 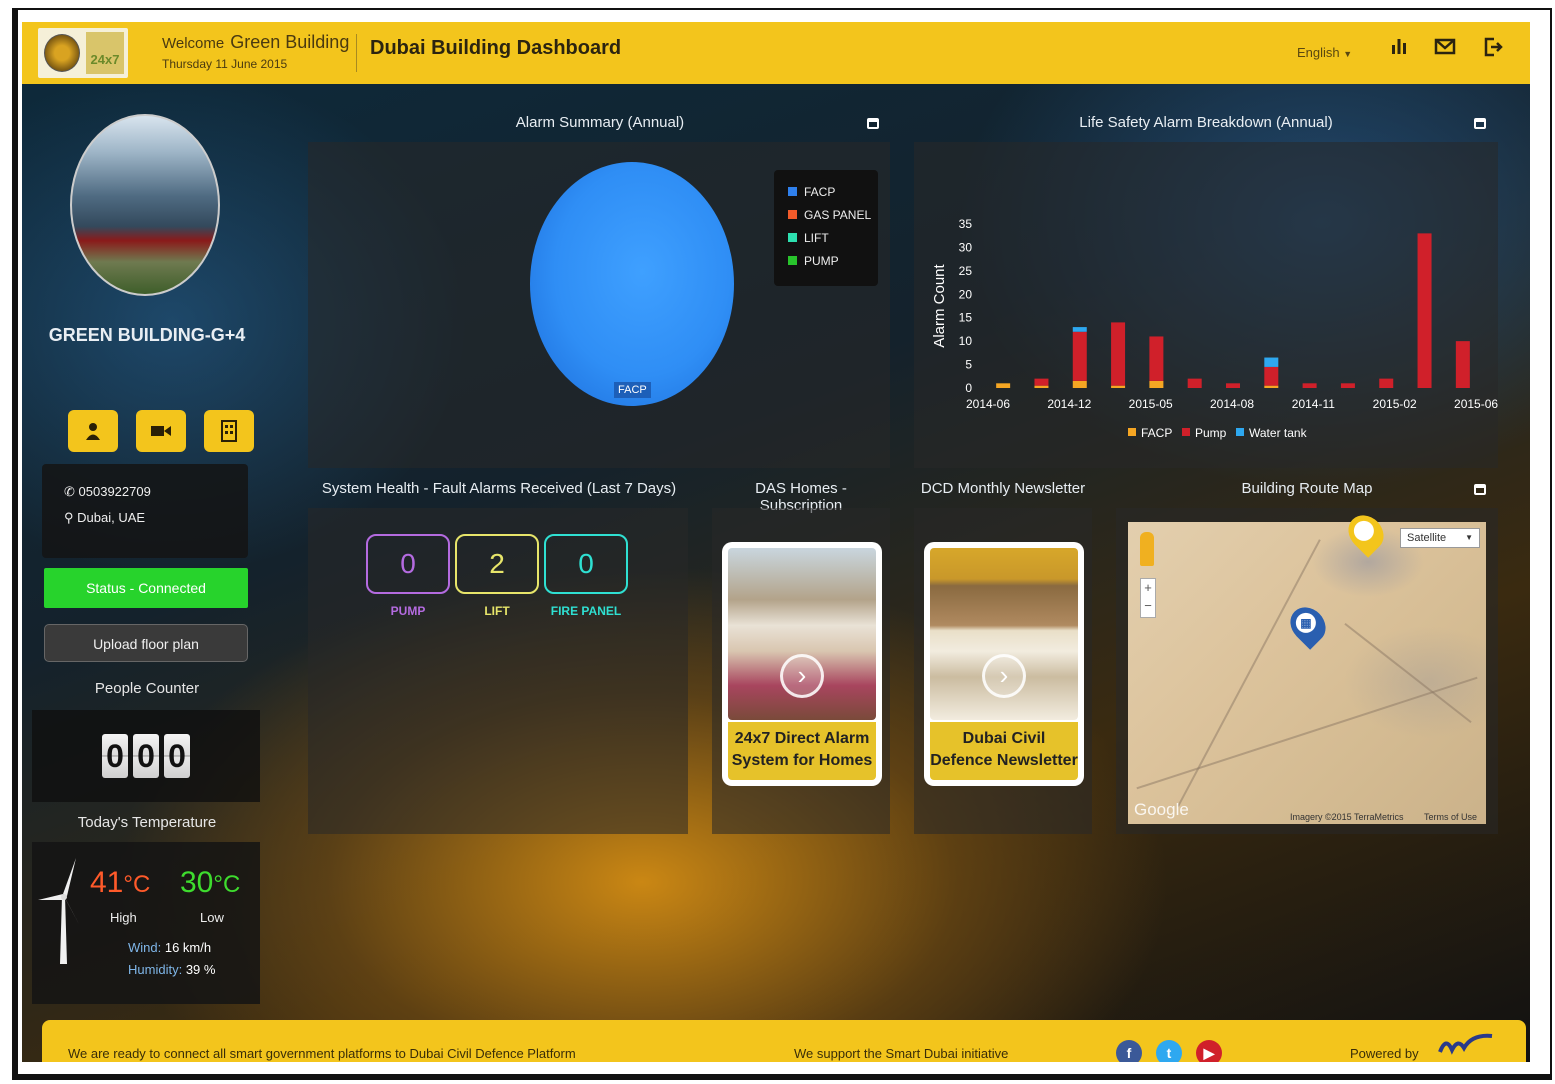 I want to click on youtube-icon: ▶, so click(x=1209, y=1051).